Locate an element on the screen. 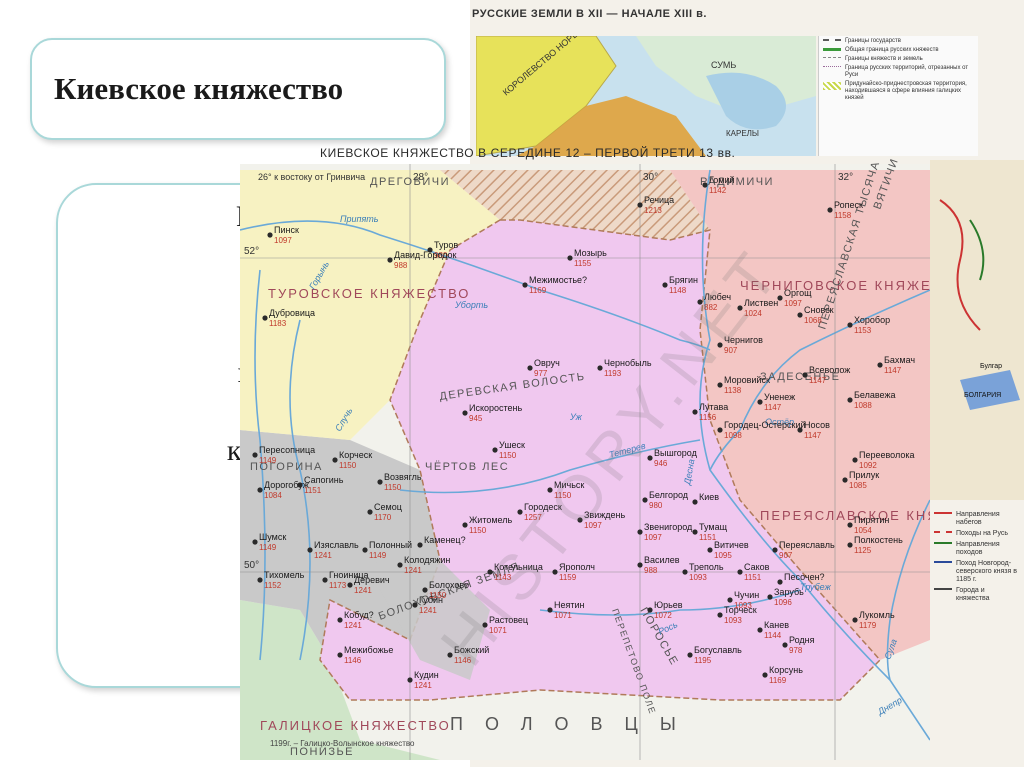 The image size is (1024, 767). city-year: 1095 is located at coordinates (723, 555).